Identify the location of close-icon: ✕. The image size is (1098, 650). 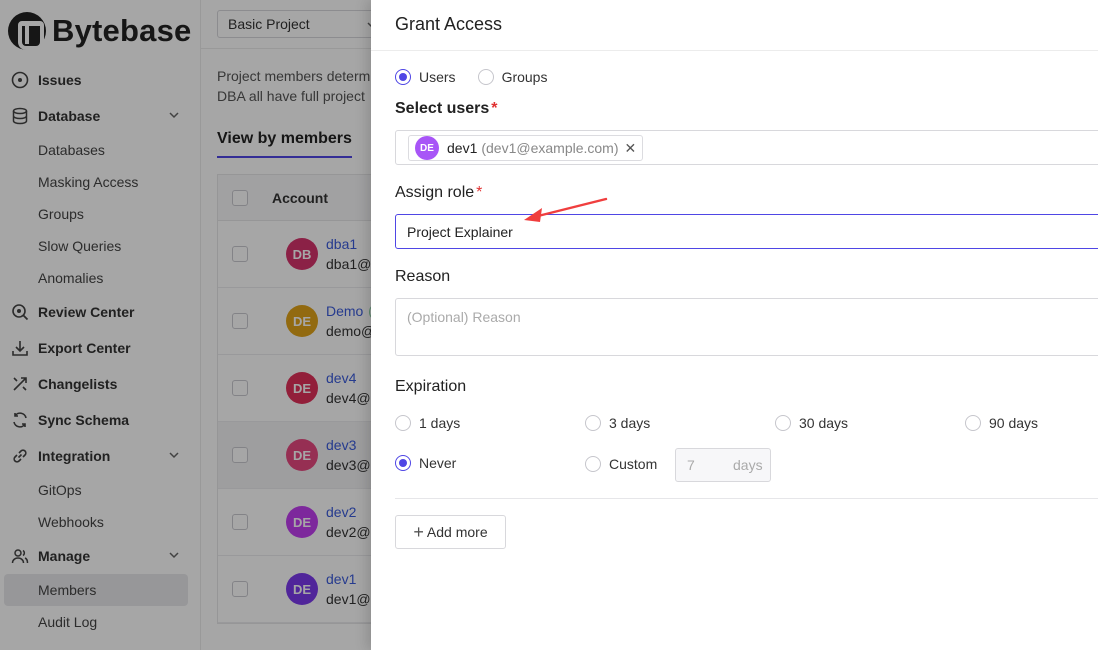
(631, 148).